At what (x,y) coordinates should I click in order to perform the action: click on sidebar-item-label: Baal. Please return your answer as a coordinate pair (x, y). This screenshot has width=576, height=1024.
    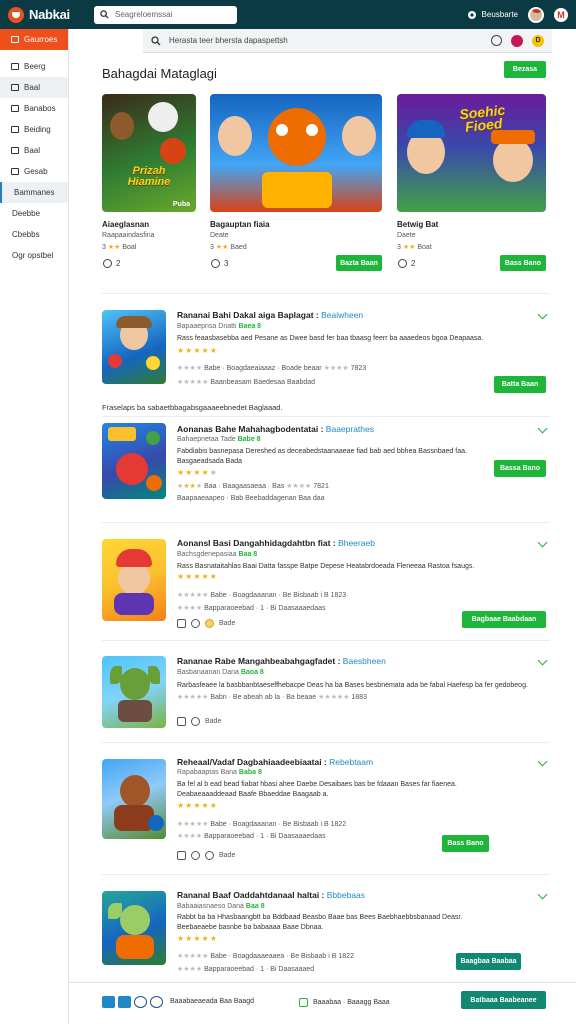
    Looking at the image, I should click on (32, 87).